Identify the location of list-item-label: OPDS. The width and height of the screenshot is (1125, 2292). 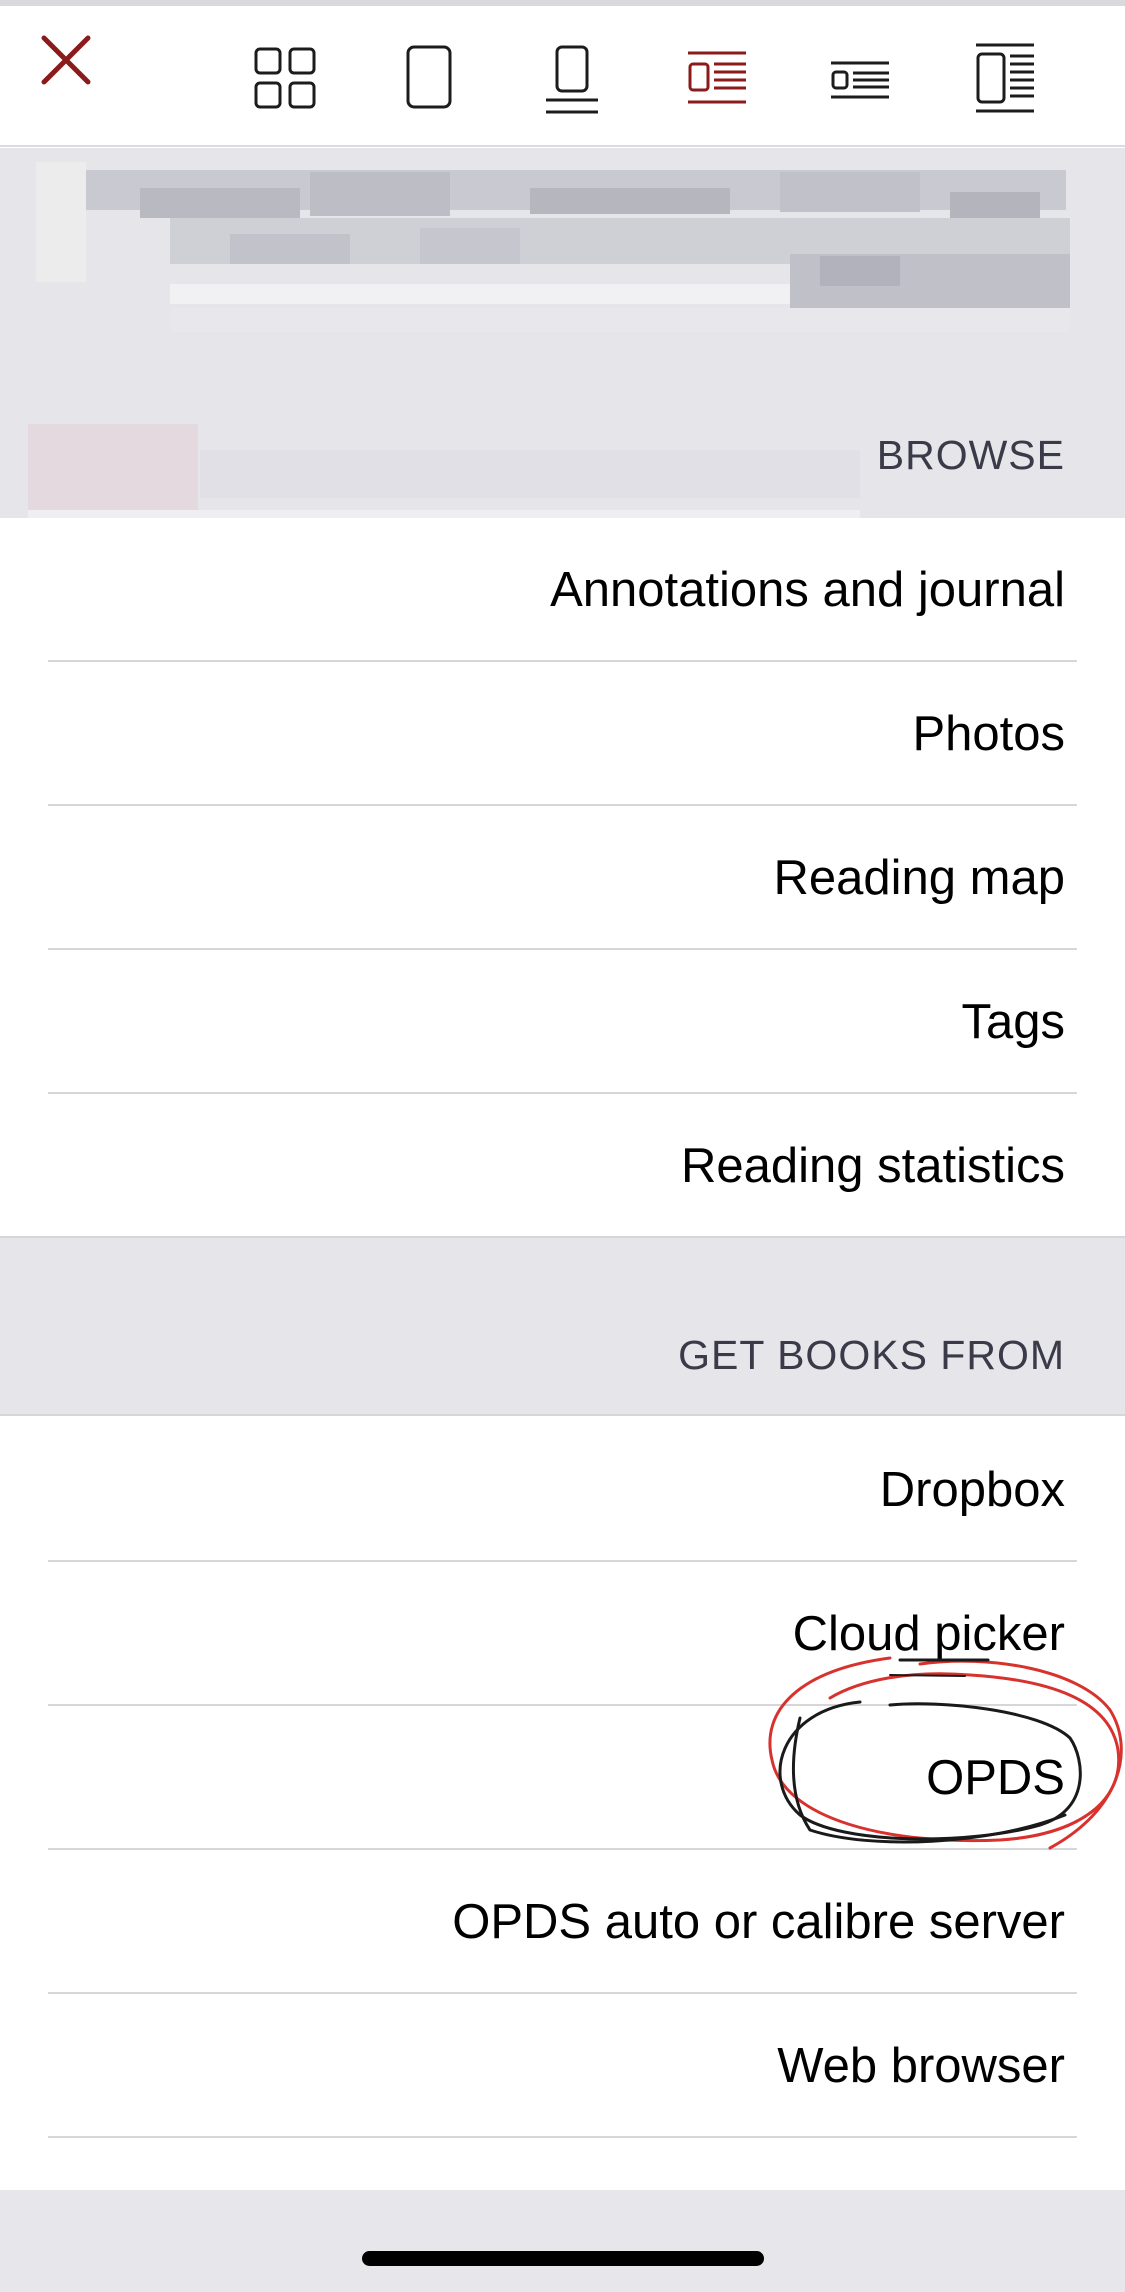
(995, 1778).